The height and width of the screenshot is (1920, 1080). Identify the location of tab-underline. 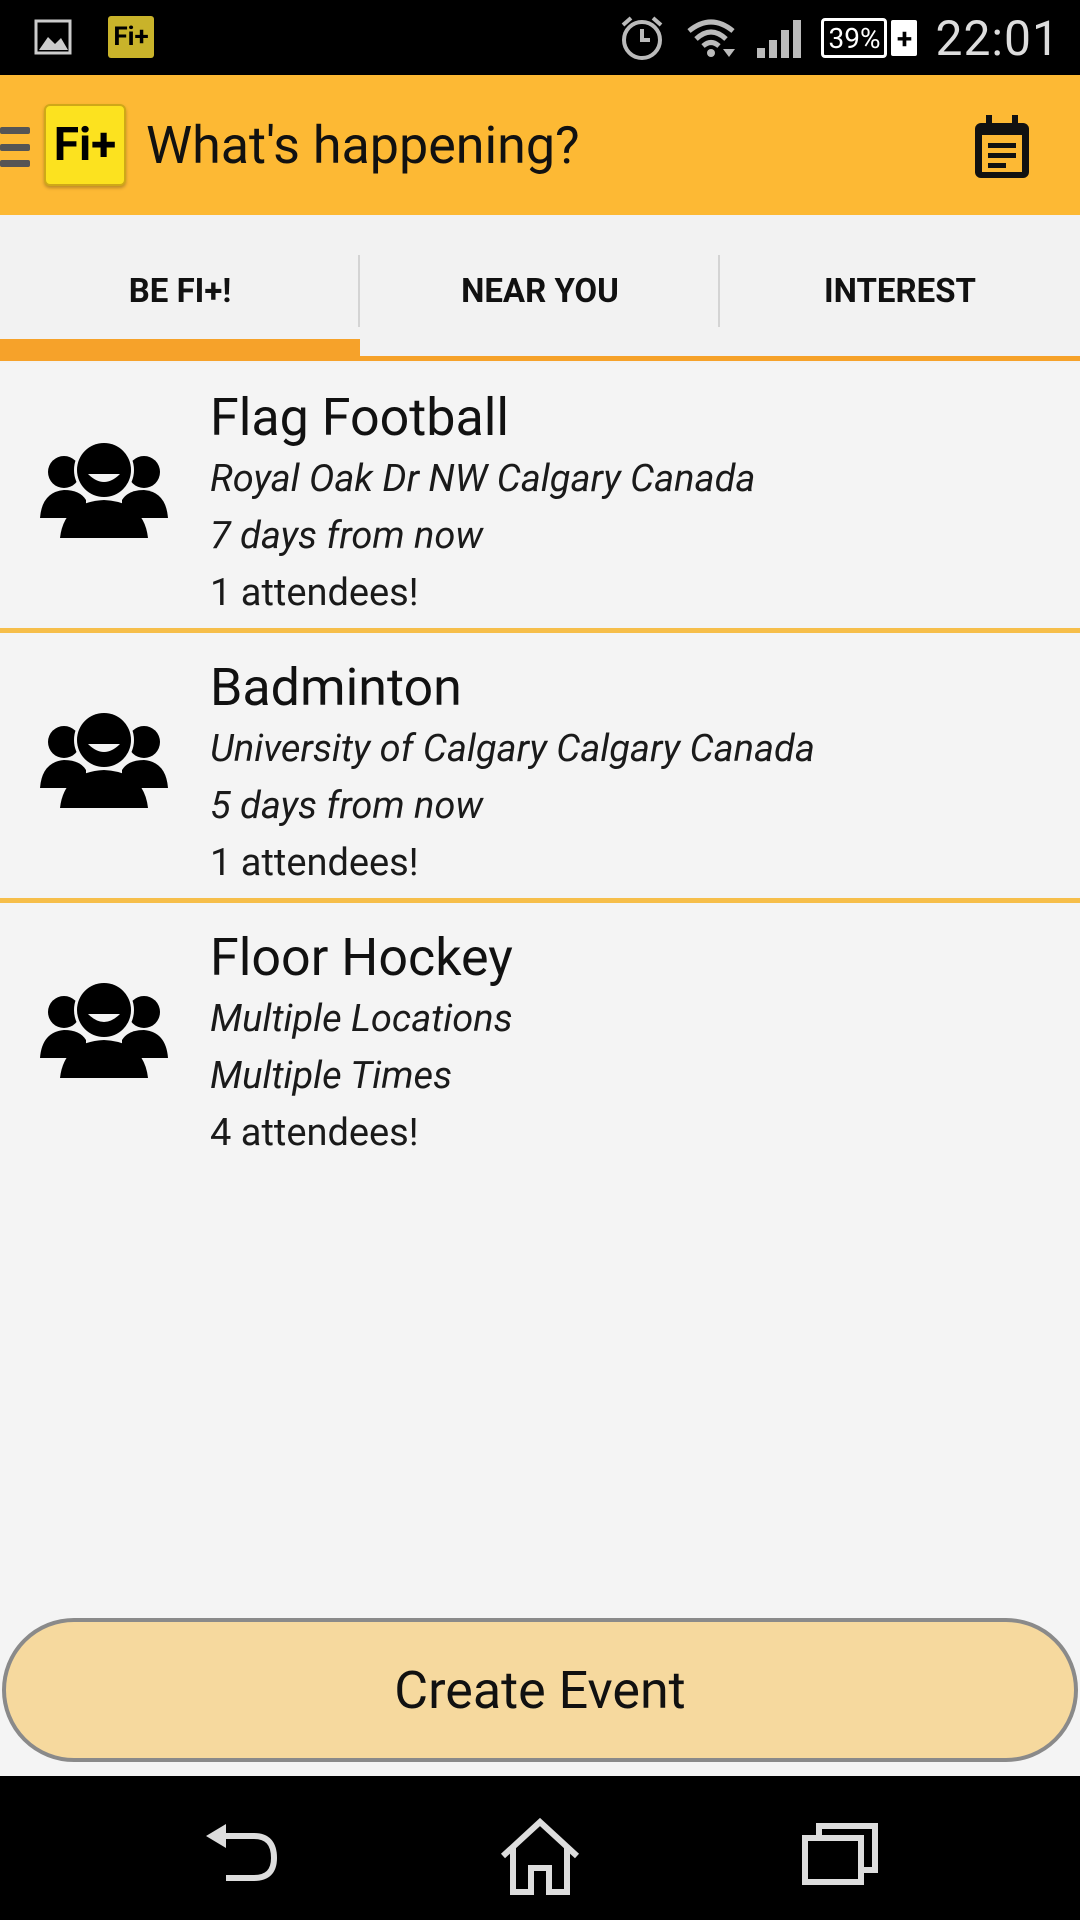
(540, 358).